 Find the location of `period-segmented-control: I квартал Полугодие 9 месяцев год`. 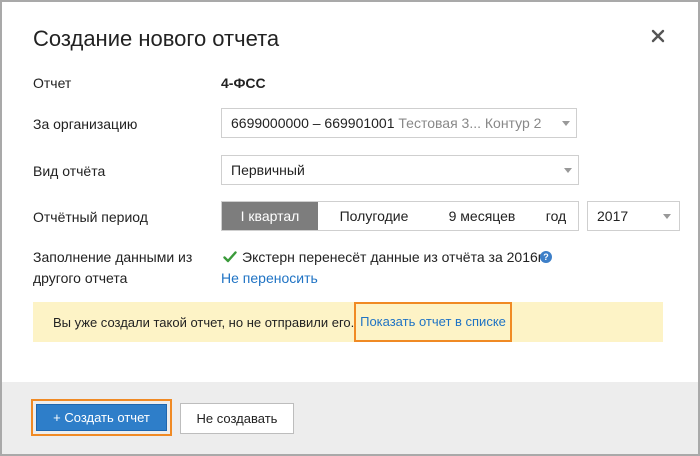

period-segmented-control: I квартал Полугодие 9 месяцев год is located at coordinates (400, 216).